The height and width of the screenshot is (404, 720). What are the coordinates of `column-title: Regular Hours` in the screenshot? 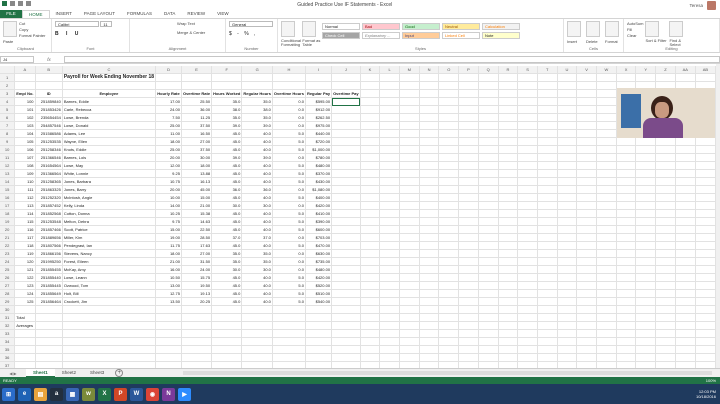 It's located at (257, 93).